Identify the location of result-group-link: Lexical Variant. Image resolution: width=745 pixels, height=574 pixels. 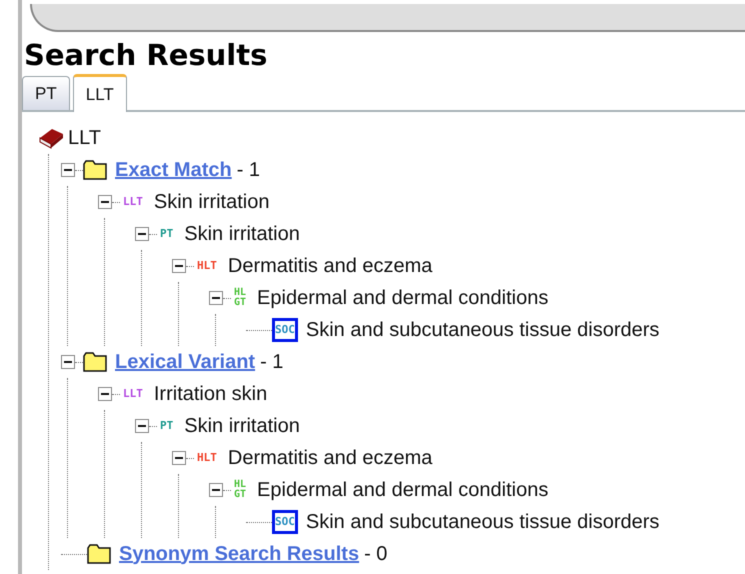
(185, 362).